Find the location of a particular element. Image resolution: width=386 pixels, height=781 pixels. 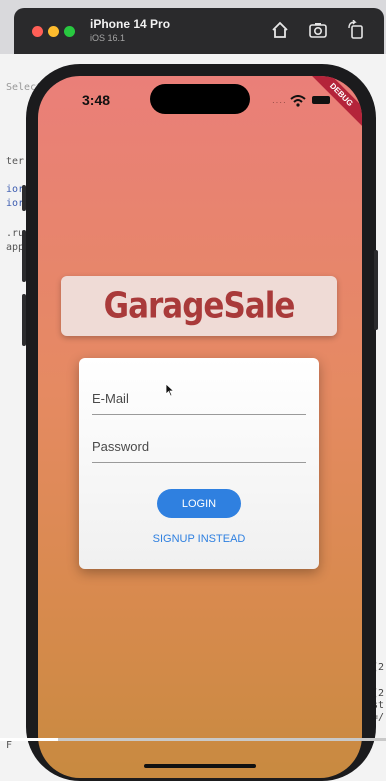

rotate-icon is located at coordinates (357, 31).